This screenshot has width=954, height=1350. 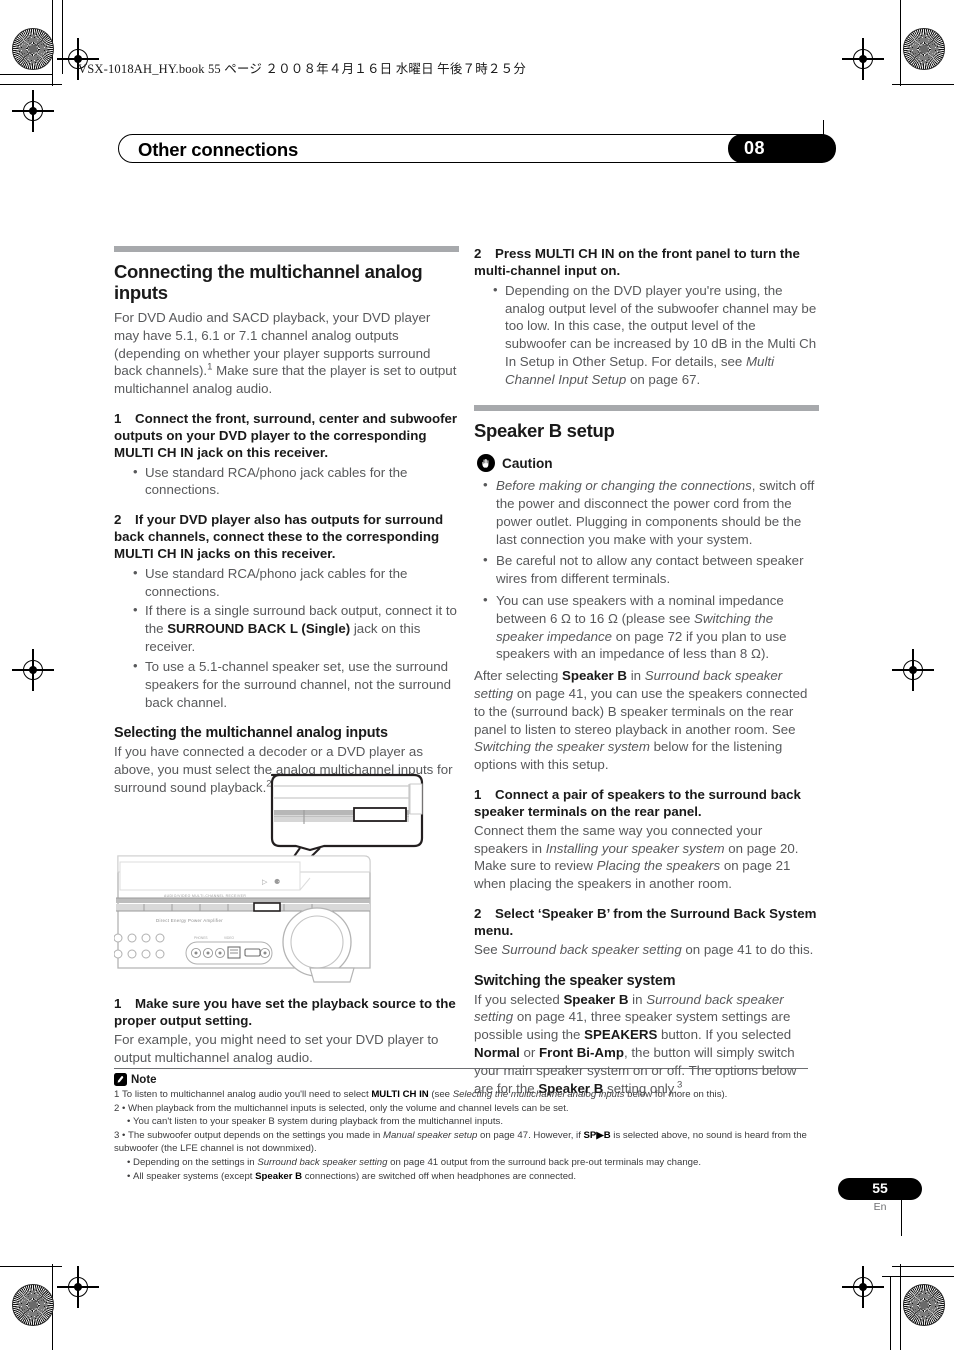 What do you see at coordinates (461, 1079) in the screenshot?
I see `note-header: Note` at bounding box center [461, 1079].